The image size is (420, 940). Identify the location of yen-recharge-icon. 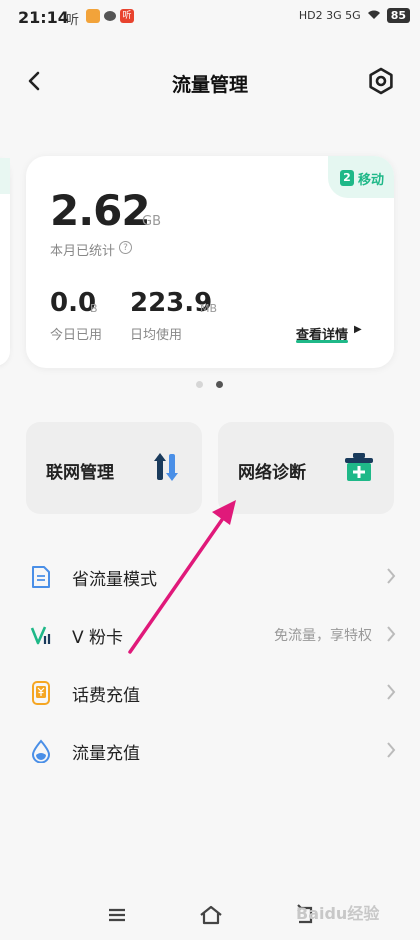
(41, 693).